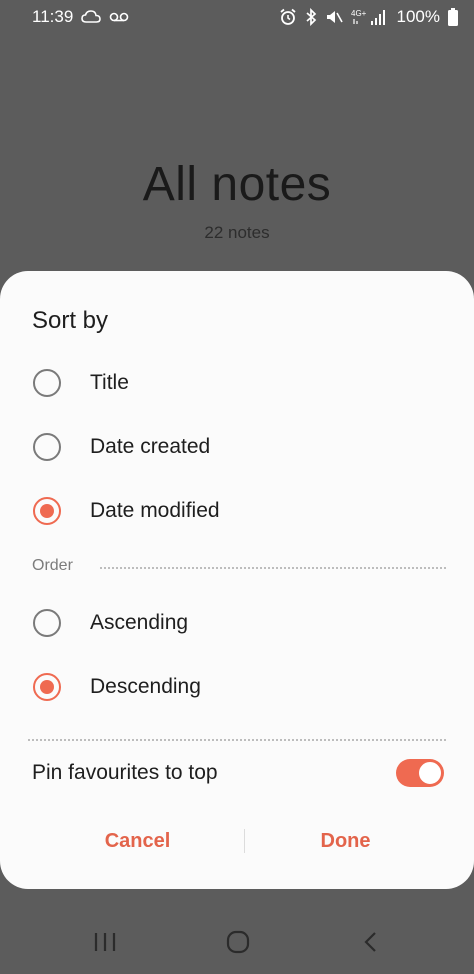 The image size is (474, 974). I want to click on dialog-title: Sort by, so click(70, 320).